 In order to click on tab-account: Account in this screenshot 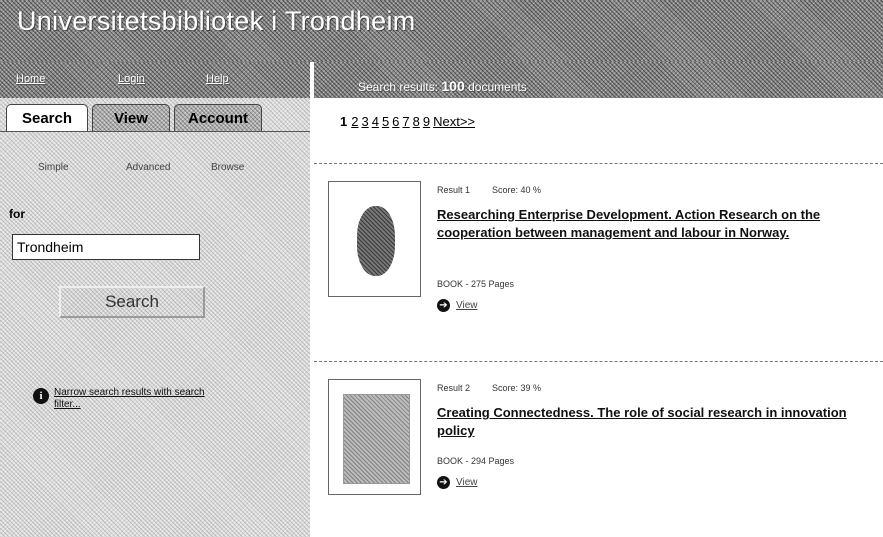, I will do `click(218, 118)`.